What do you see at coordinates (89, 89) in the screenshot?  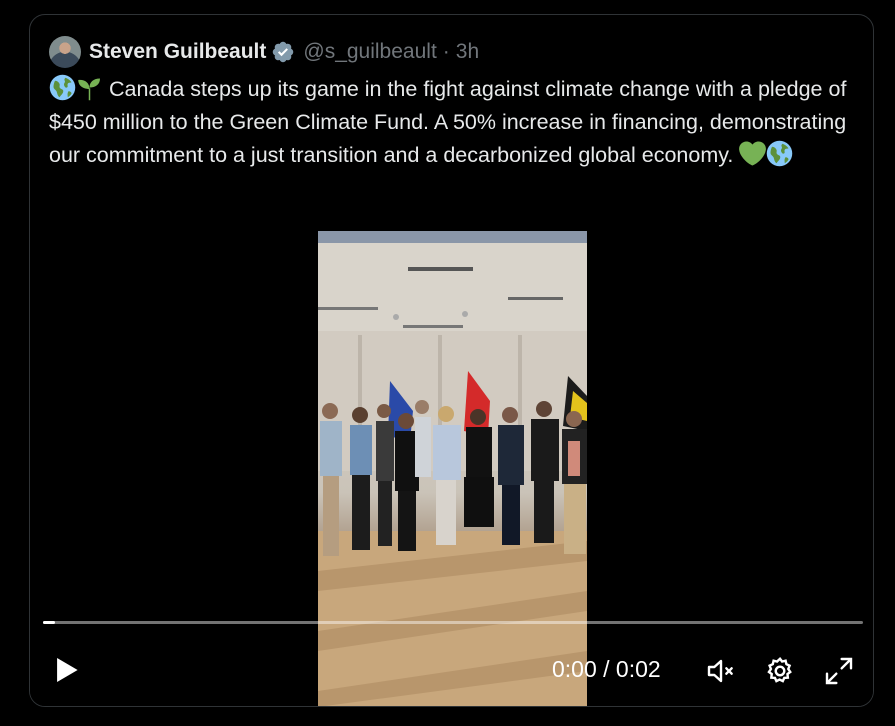 I see `seedling-icon` at bounding box center [89, 89].